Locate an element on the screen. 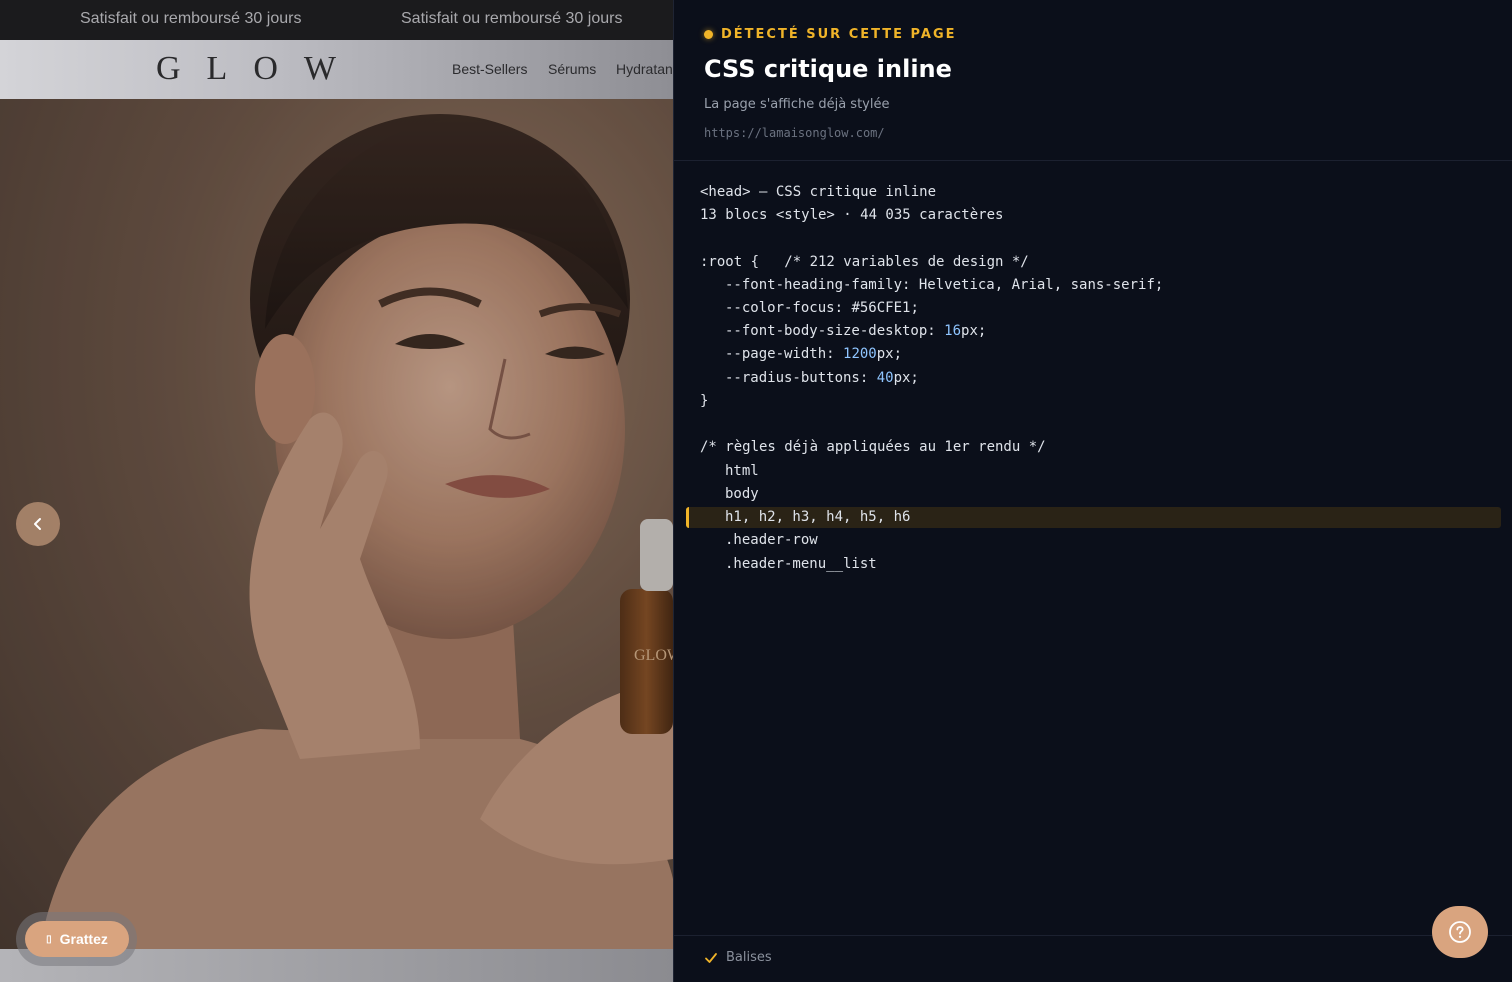  var-name: --font-heading-family is located at coordinates (814, 285).